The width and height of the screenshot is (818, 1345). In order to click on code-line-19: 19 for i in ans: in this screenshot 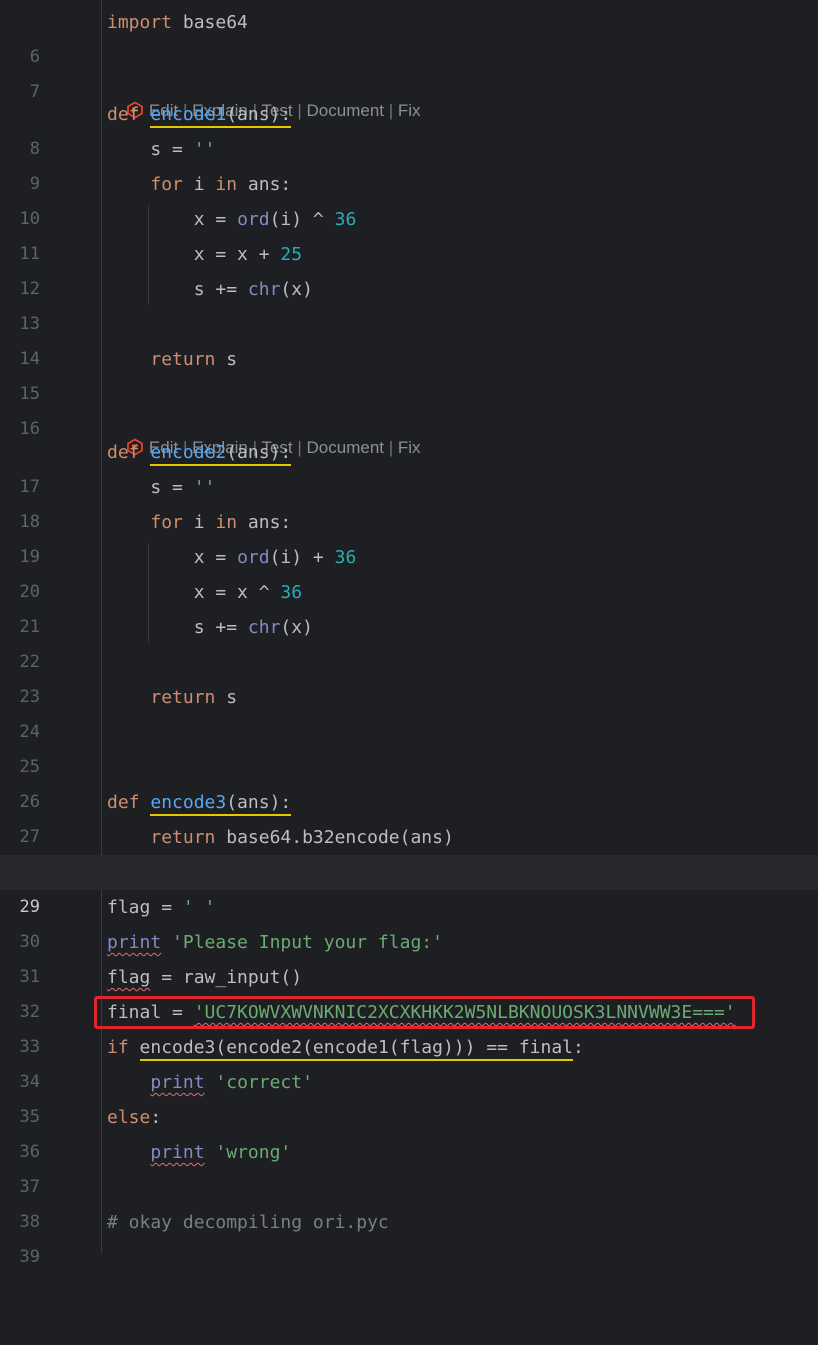, I will do `click(409, 536)`.